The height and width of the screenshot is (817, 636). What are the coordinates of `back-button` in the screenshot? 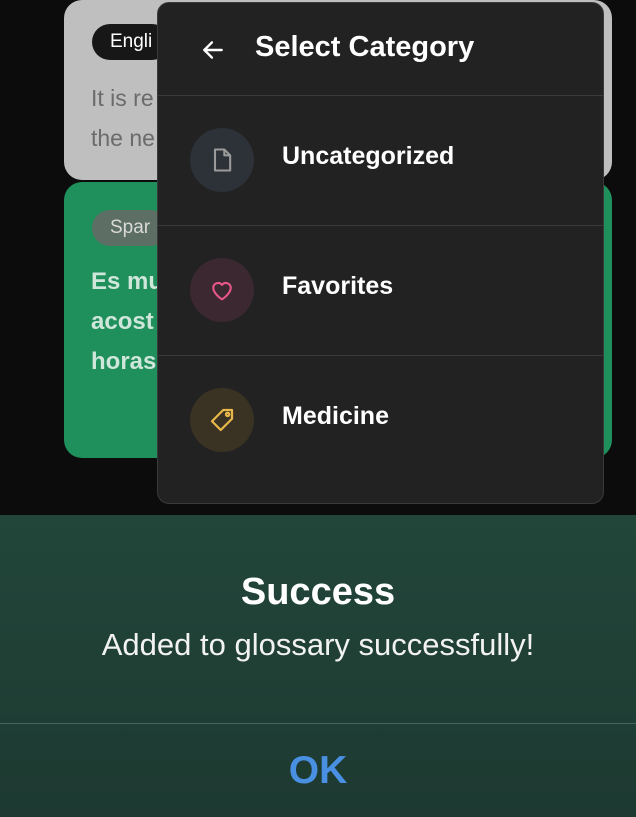 It's located at (213, 50).